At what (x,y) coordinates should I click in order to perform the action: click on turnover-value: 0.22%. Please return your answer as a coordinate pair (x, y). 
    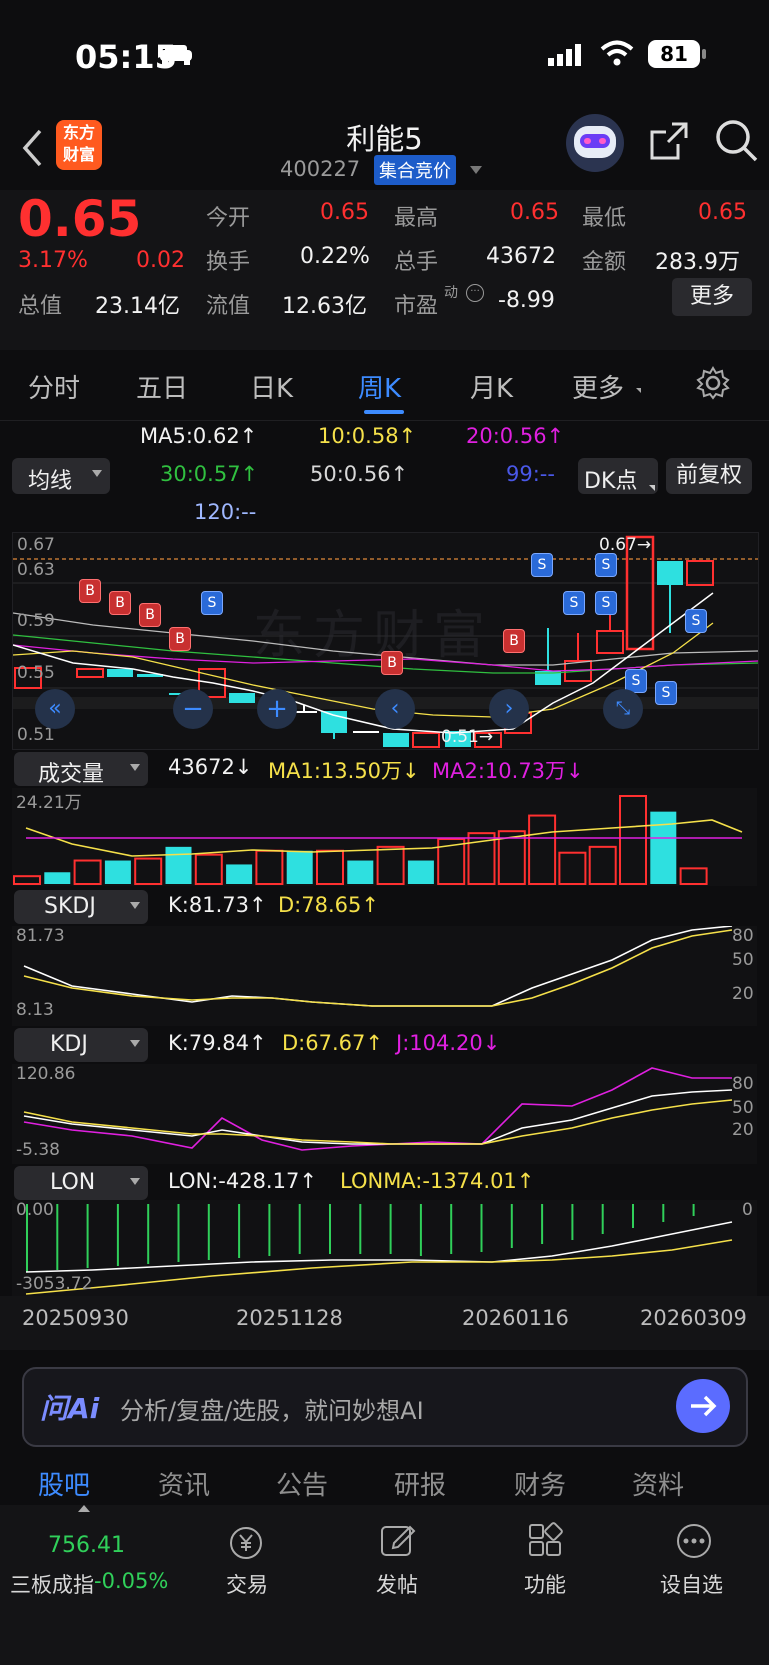
    Looking at the image, I should click on (335, 256).